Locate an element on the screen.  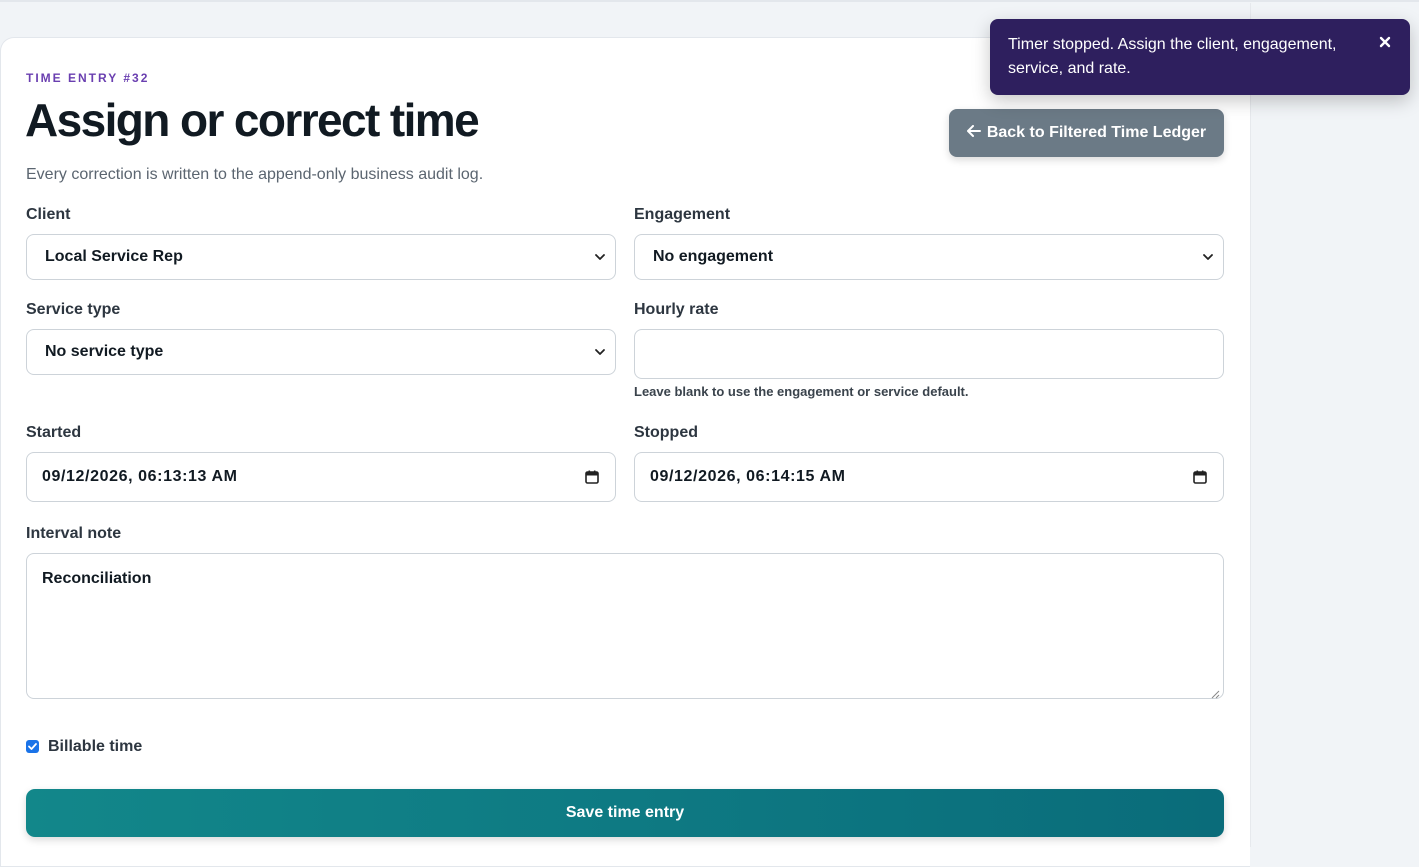
save-time-entry-button: Save time entry is located at coordinates (625, 813).